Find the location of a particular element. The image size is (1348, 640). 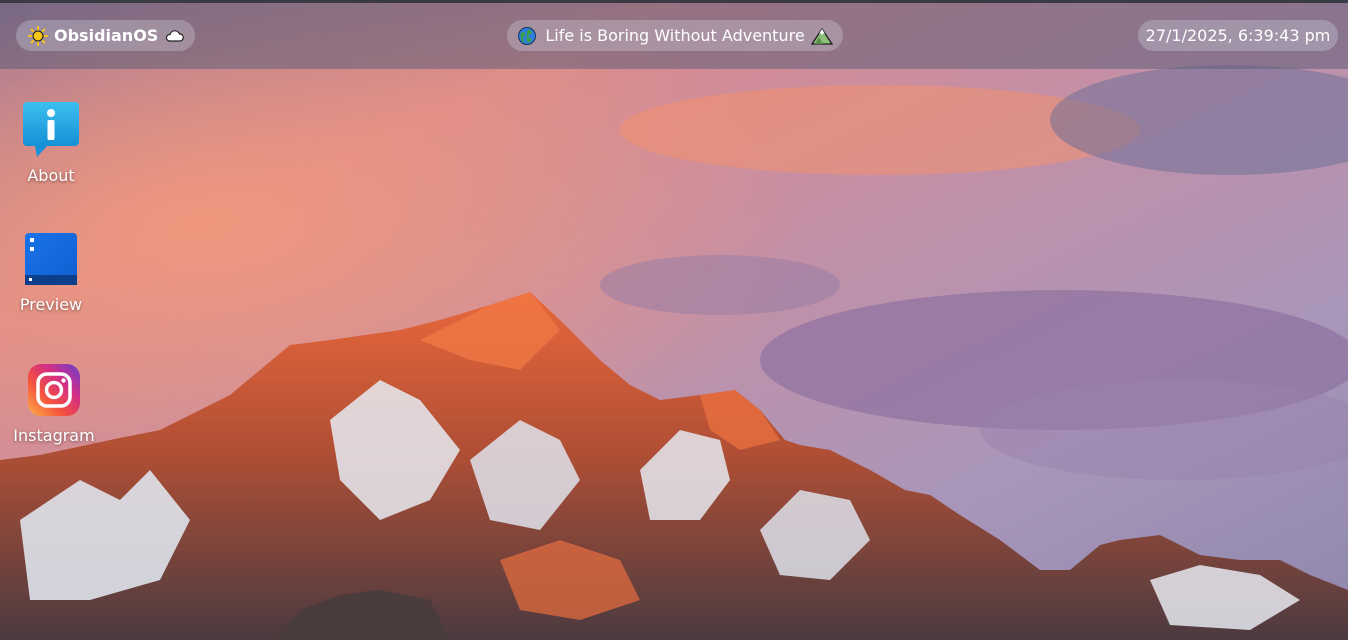

clock: 27/1/2025, 6:39:43 pm is located at coordinates (1238, 35).